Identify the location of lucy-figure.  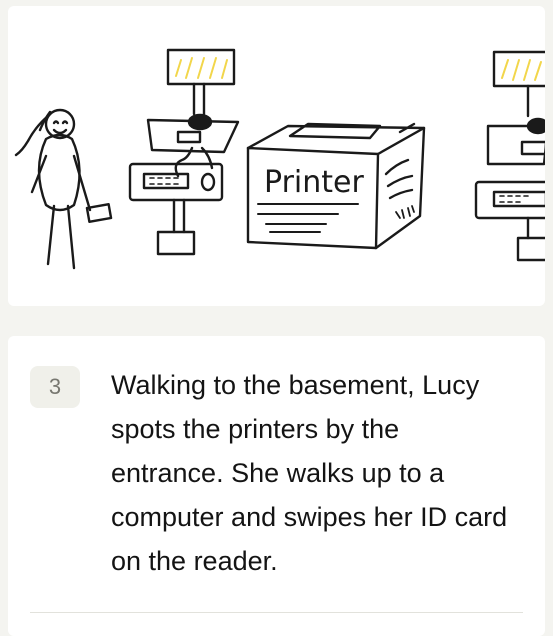
(63, 189).